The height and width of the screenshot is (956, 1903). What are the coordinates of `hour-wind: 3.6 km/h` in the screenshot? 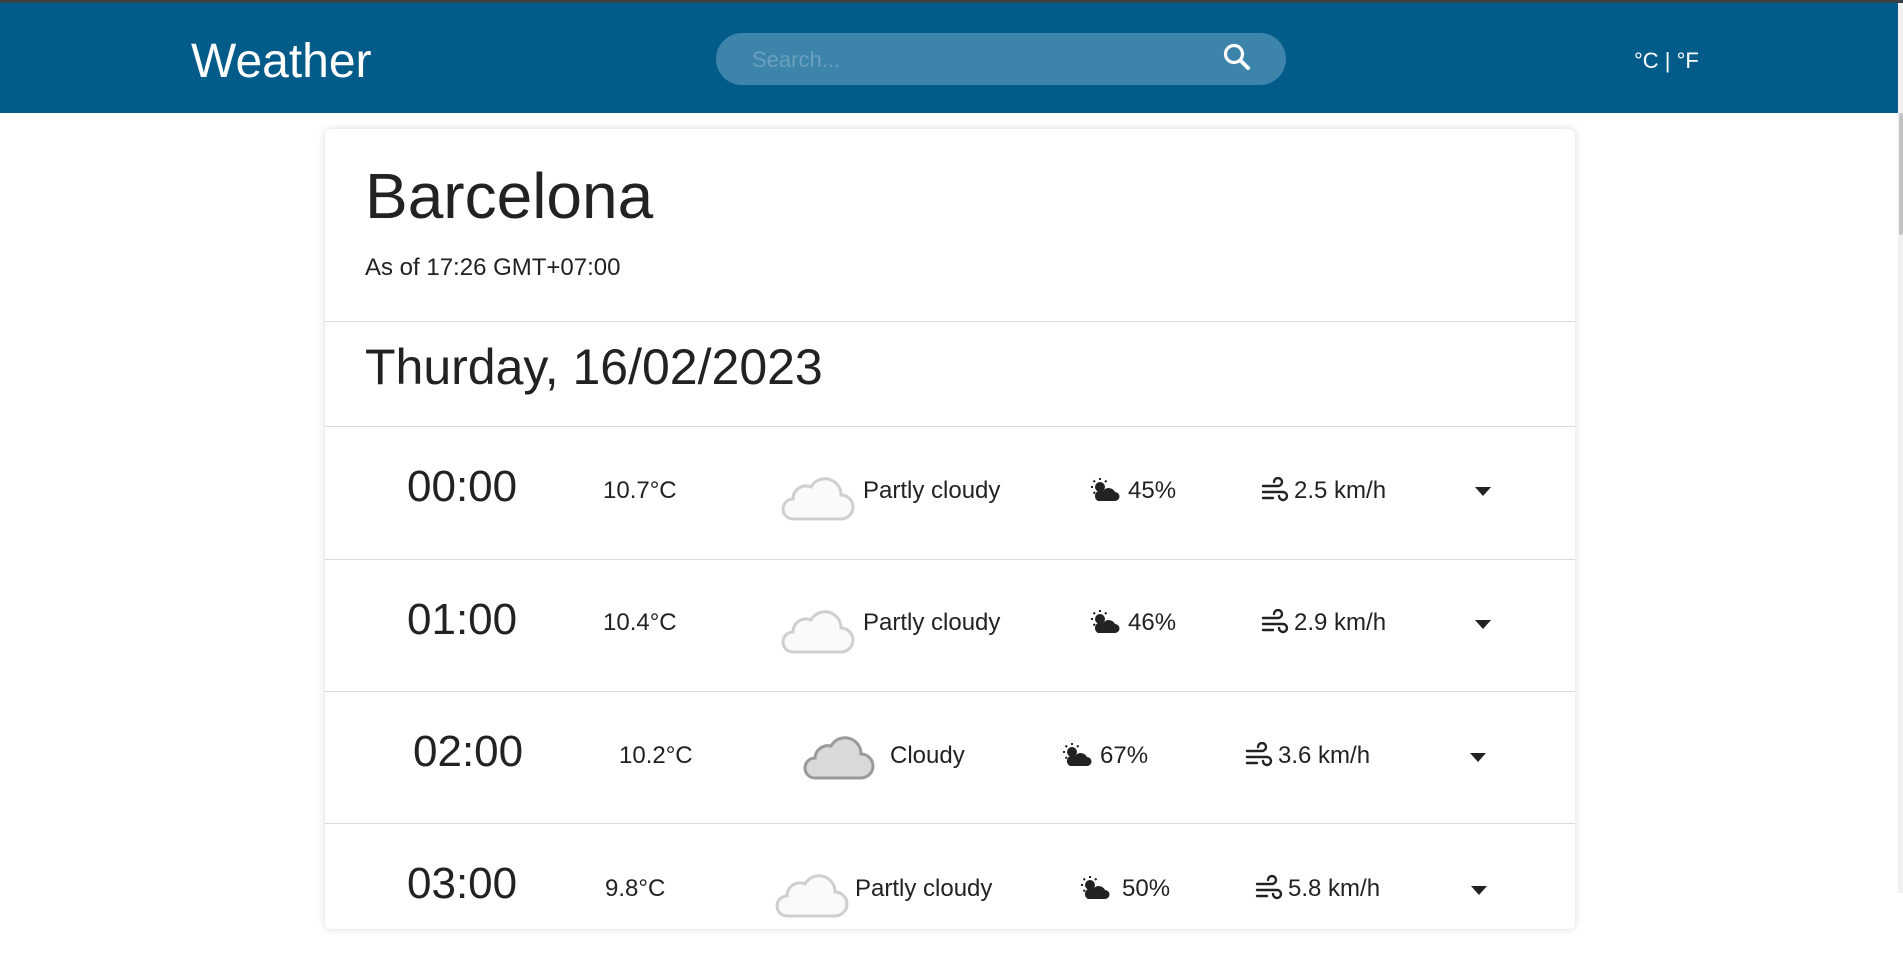 It's located at (1324, 755).